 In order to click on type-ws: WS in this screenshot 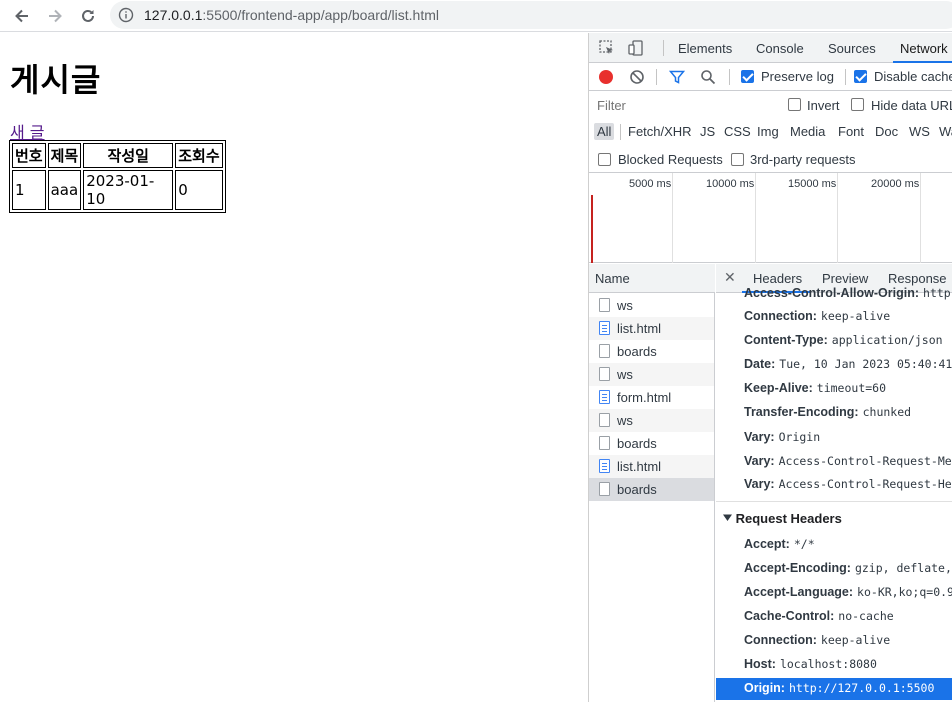, I will do `click(919, 131)`.